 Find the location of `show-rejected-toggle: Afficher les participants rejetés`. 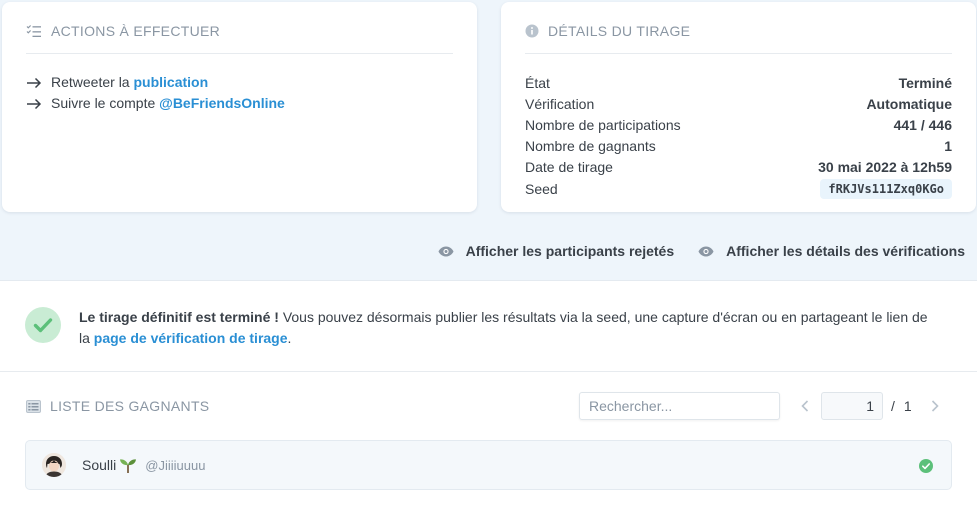

show-rejected-toggle: Afficher les participants rejetés is located at coordinates (556, 251).